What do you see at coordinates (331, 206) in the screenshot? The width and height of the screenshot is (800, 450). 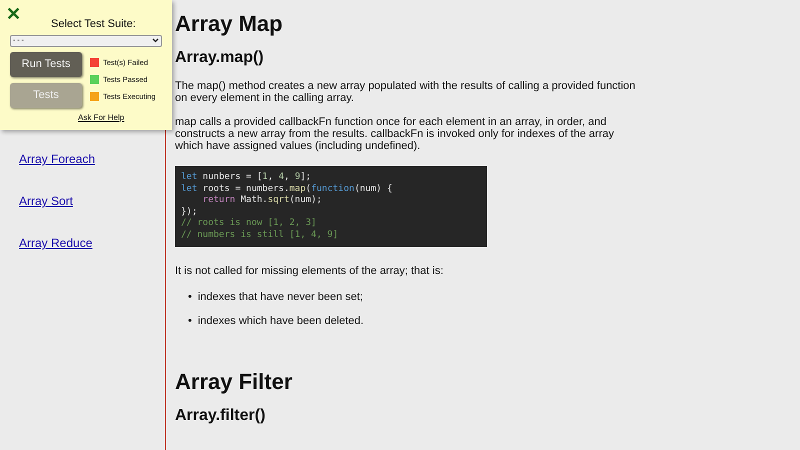 I see `code-block: let nunbers = [1, 4, 9]; let roots = numbers.map(function(num) { return Math.sqrt(num); }); // roots is now [1, 2, 3] // numbers is still [1, 4, 9]` at bounding box center [331, 206].